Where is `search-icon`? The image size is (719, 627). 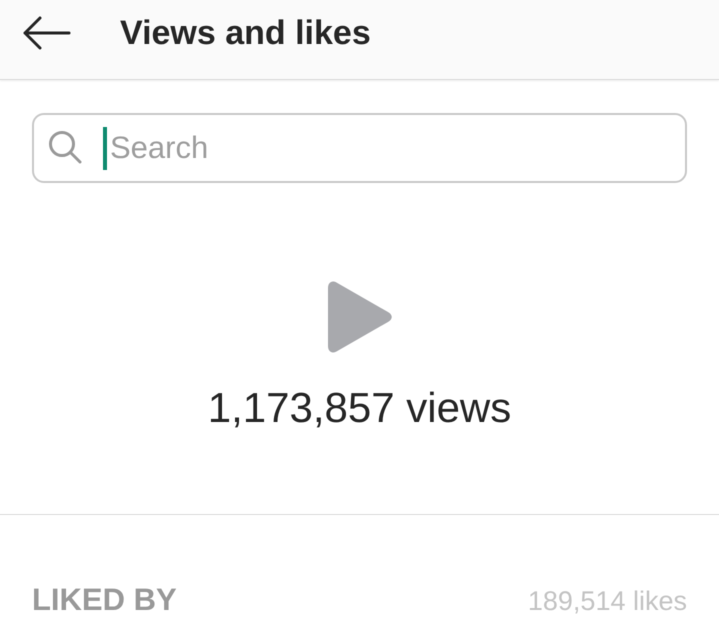
search-icon is located at coordinates (65, 147).